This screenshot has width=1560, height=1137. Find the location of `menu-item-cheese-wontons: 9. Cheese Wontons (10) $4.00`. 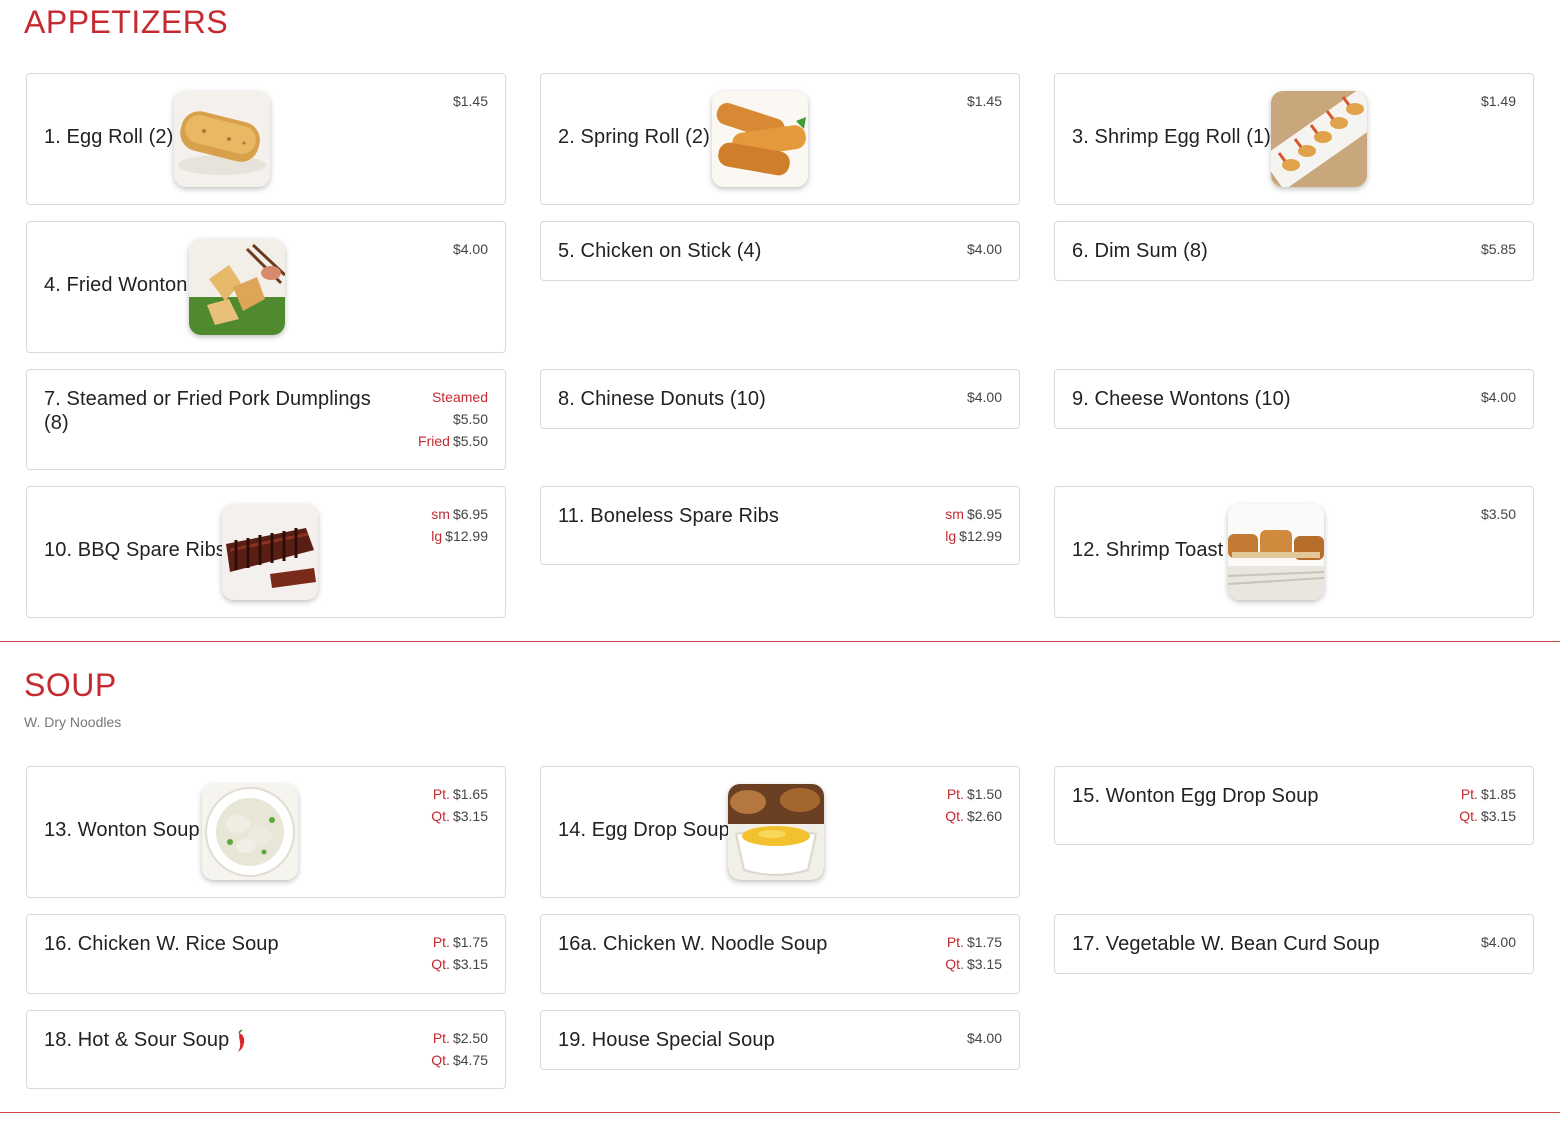

menu-item-cheese-wontons: 9. Cheese Wontons (10) $4.00 is located at coordinates (1294, 399).